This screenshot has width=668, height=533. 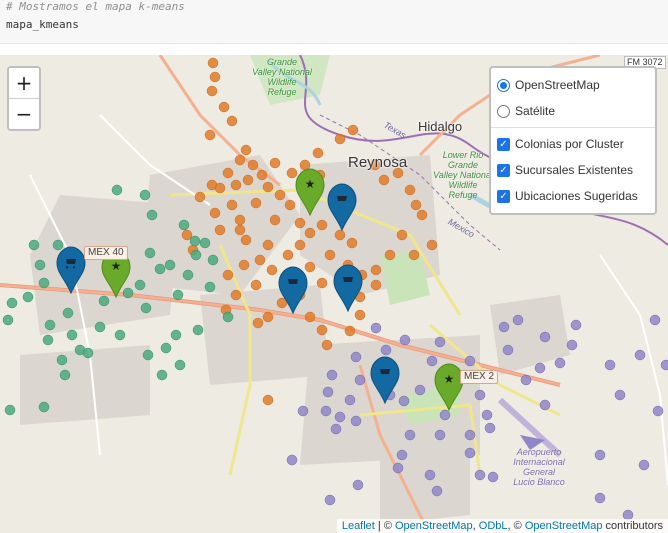 What do you see at coordinates (479, 377) in the screenshot?
I see `road-shield-mex2: MEX 2` at bounding box center [479, 377].